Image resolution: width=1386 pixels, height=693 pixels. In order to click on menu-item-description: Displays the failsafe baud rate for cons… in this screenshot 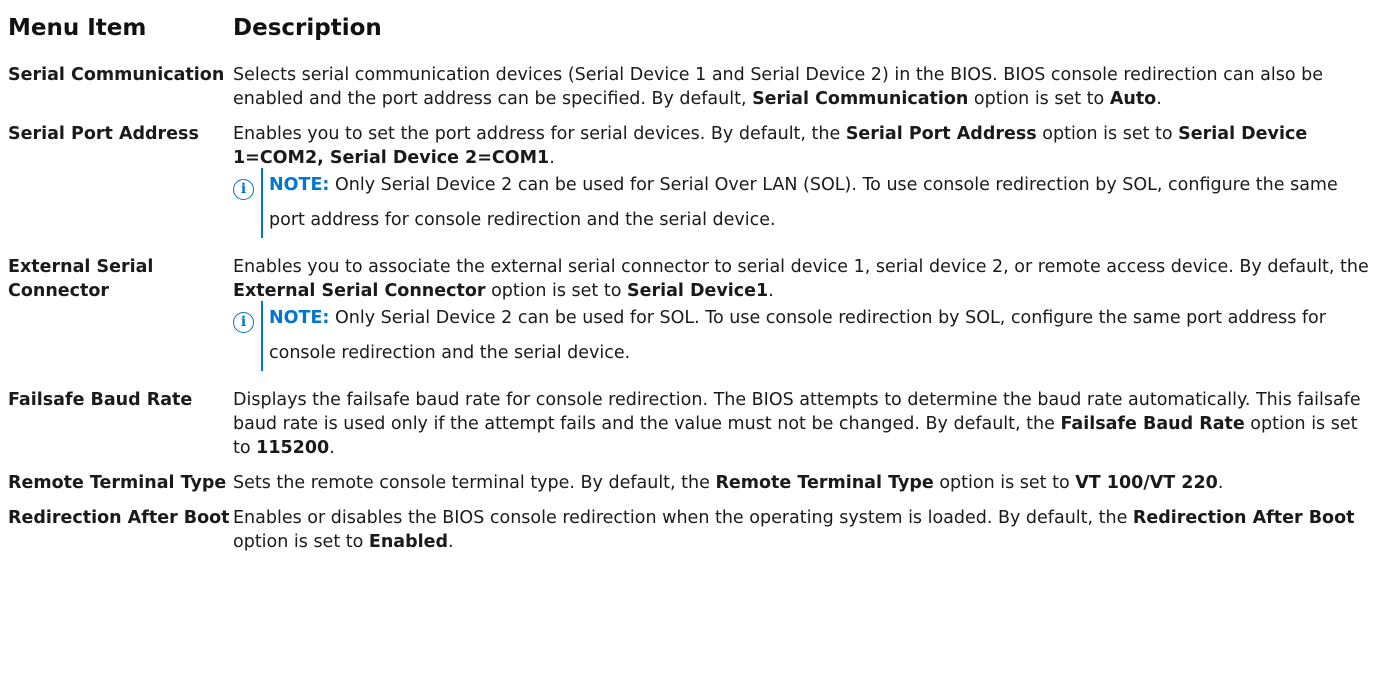, I will do `click(797, 424)`.